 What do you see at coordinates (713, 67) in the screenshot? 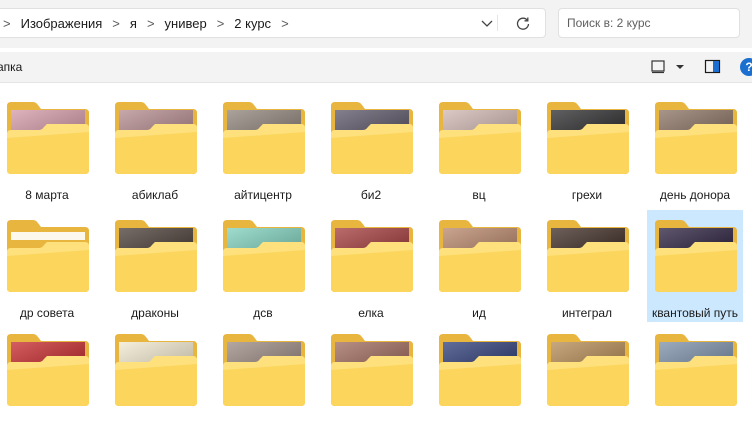
I see `details-pane-icon` at bounding box center [713, 67].